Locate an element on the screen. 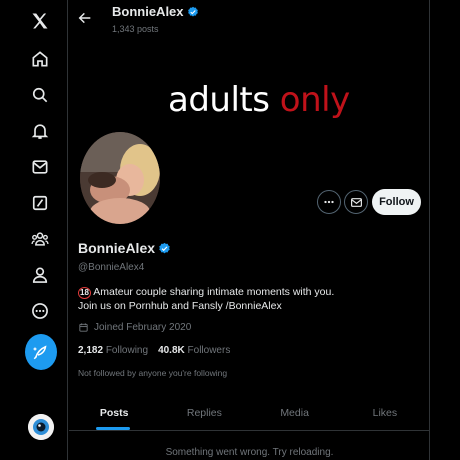 The image size is (460, 460). grok-icon is located at coordinates (40, 203).